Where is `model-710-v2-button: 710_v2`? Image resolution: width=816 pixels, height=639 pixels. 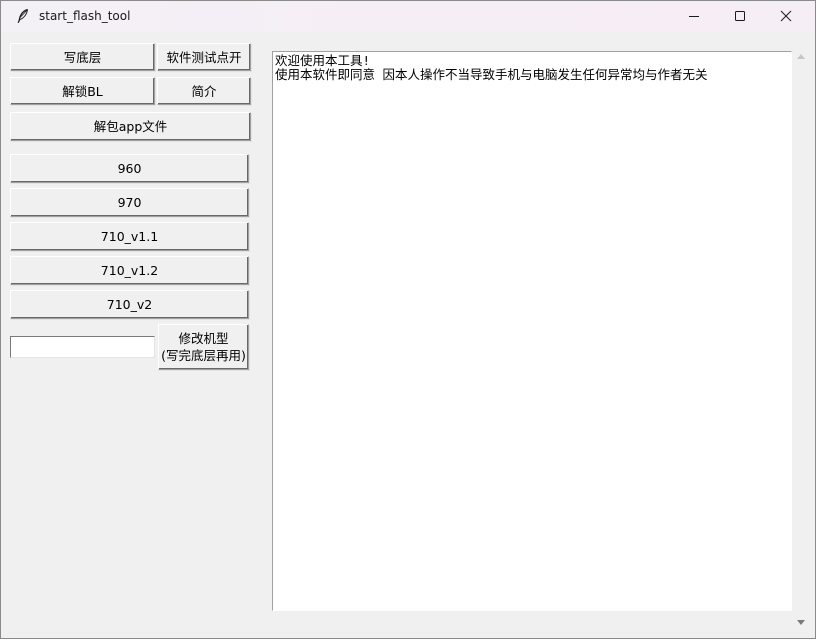 model-710-v2-button: 710_v2 is located at coordinates (129, 304).